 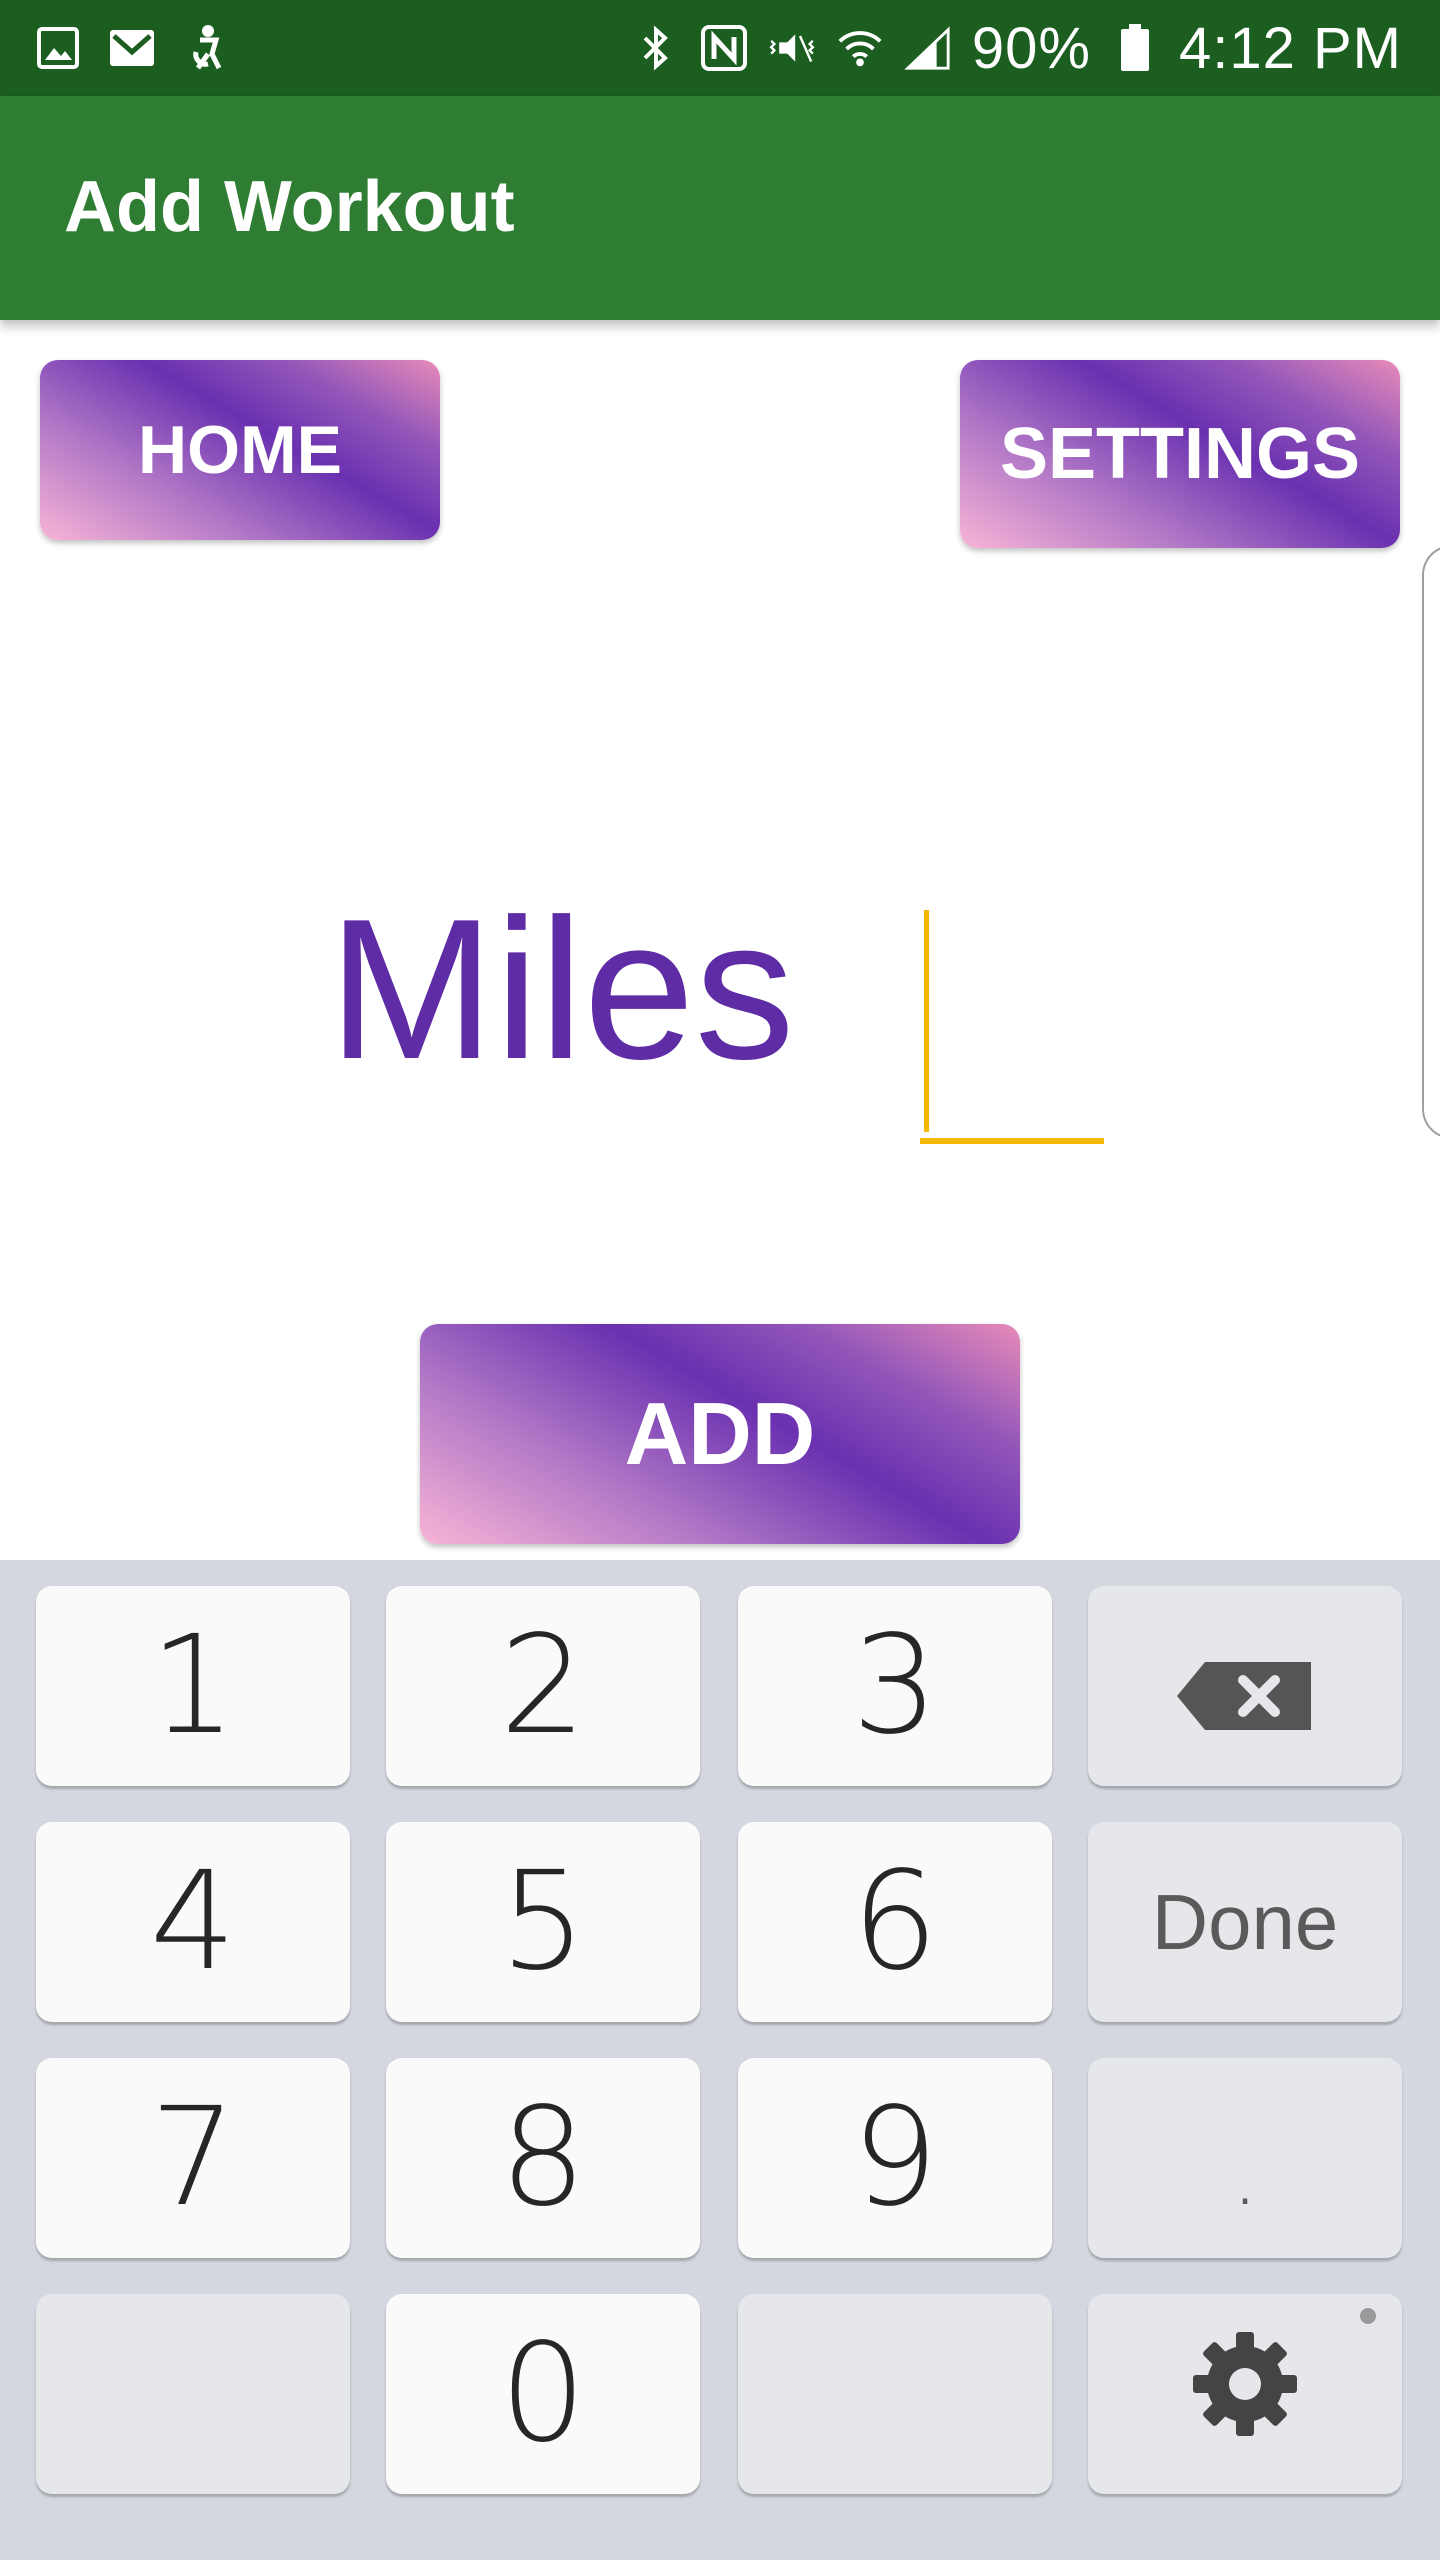 What do you see at coordinates (895, 1922) in the screenshot?
I see `key-6: 6` at bounding box center [895, 1922].